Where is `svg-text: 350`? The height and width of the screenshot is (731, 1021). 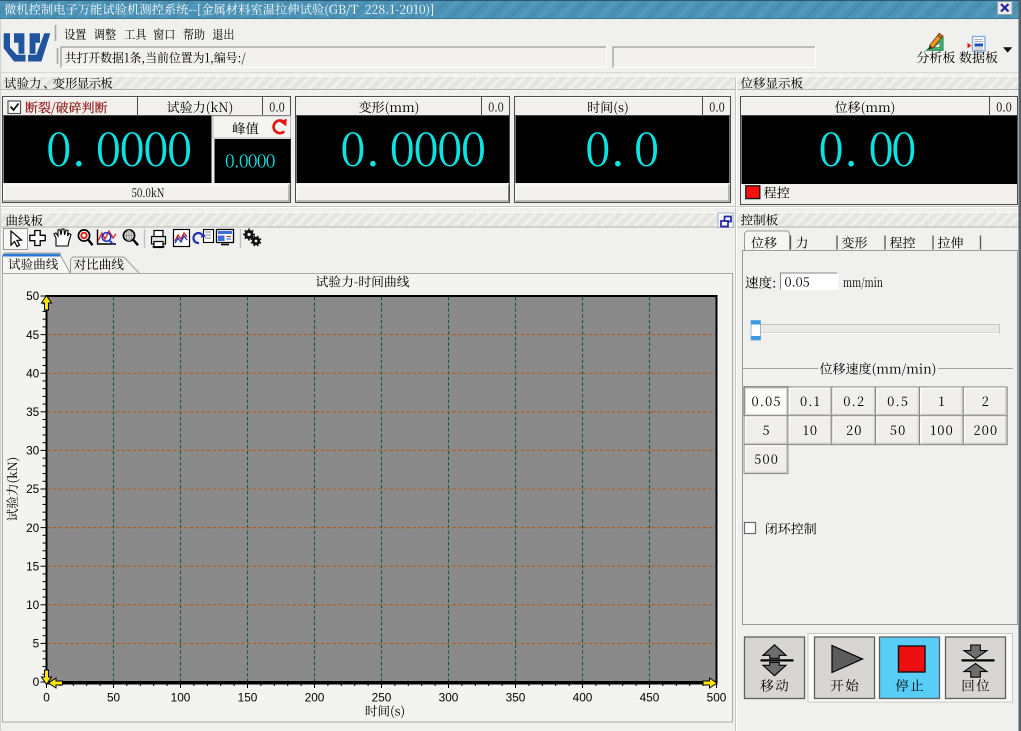 svg-text: 350 is located at coordinates (516, 698).